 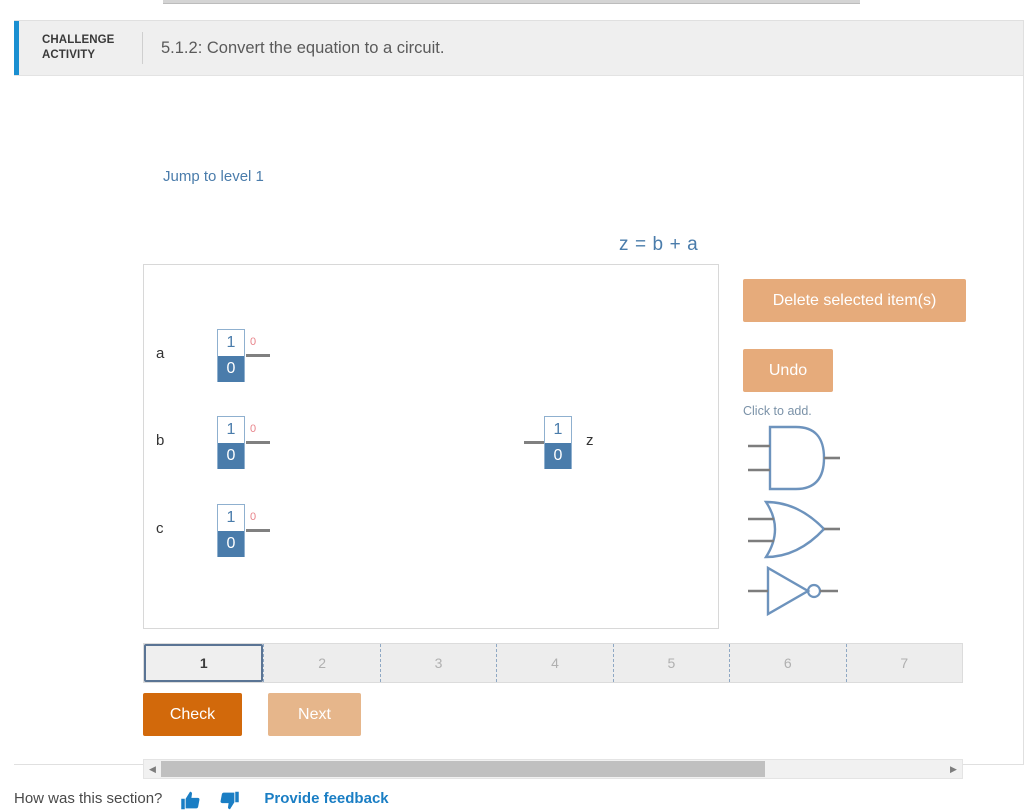 I want to click on level-tab-5: 5, so click(x=671, y=663).